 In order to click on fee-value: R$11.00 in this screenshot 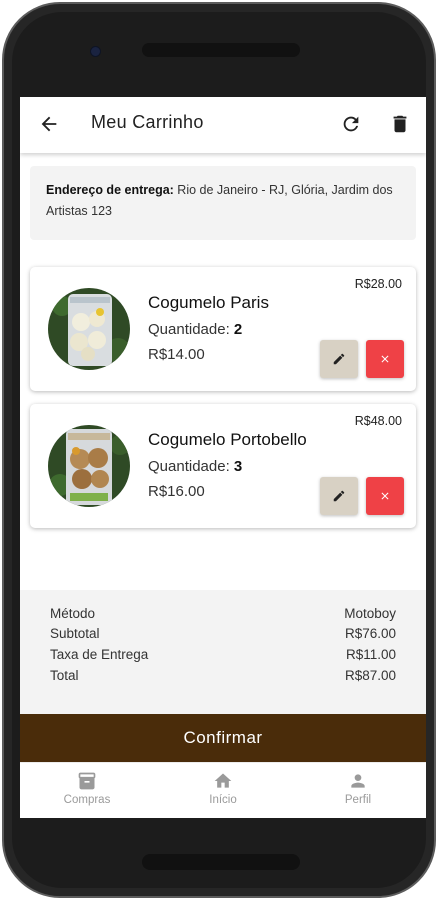, I will do `click(370, 654)`.